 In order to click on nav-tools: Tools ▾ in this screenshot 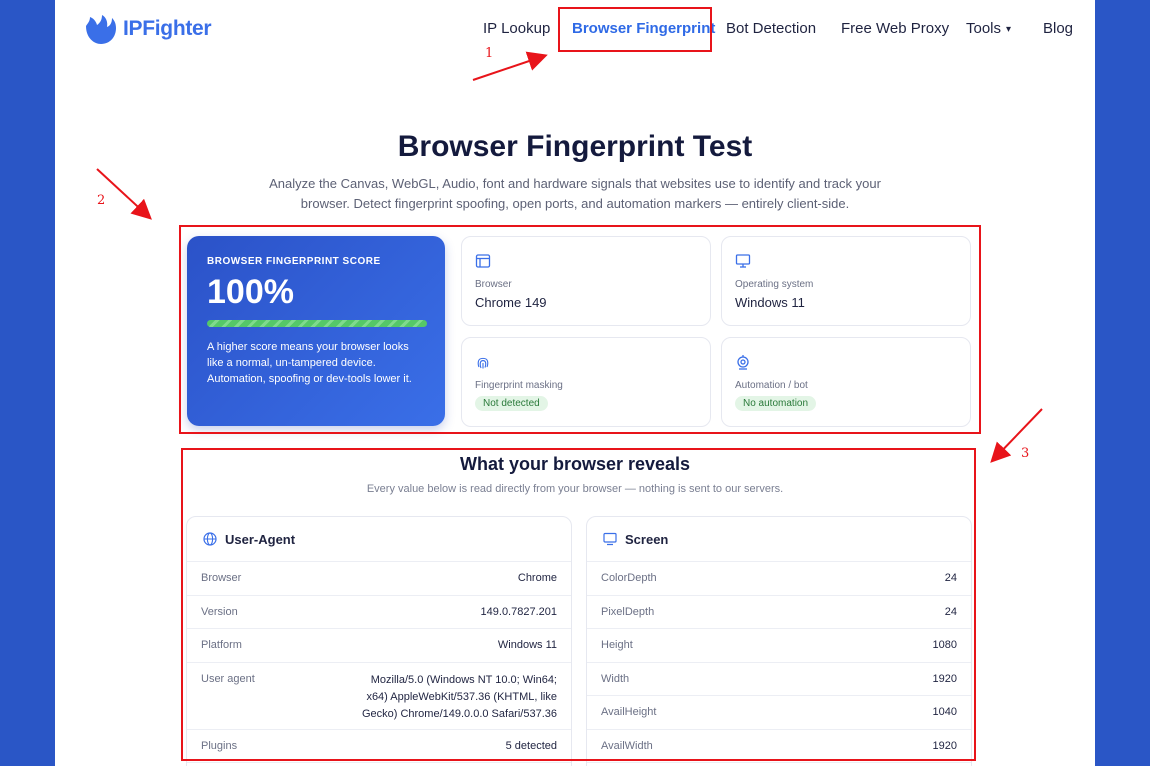, I will do `click(988, 28)`.